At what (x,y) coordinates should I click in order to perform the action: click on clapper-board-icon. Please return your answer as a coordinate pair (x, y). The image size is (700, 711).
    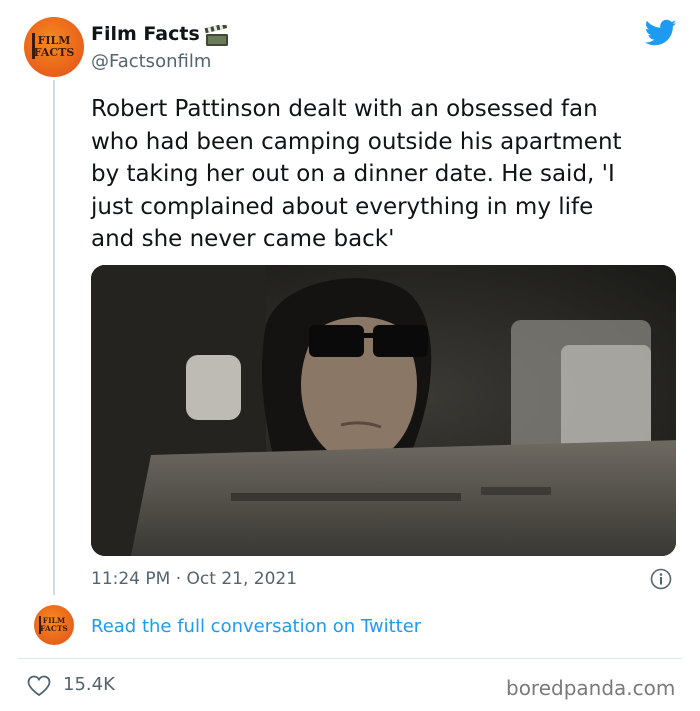
    Looking at the image, I should click on (216, 35).